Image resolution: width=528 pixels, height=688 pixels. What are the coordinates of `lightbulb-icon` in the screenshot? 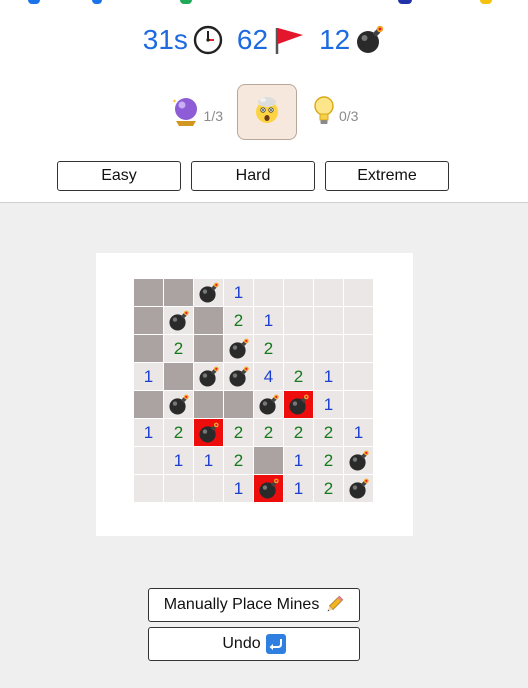 It's located at (324, 112).